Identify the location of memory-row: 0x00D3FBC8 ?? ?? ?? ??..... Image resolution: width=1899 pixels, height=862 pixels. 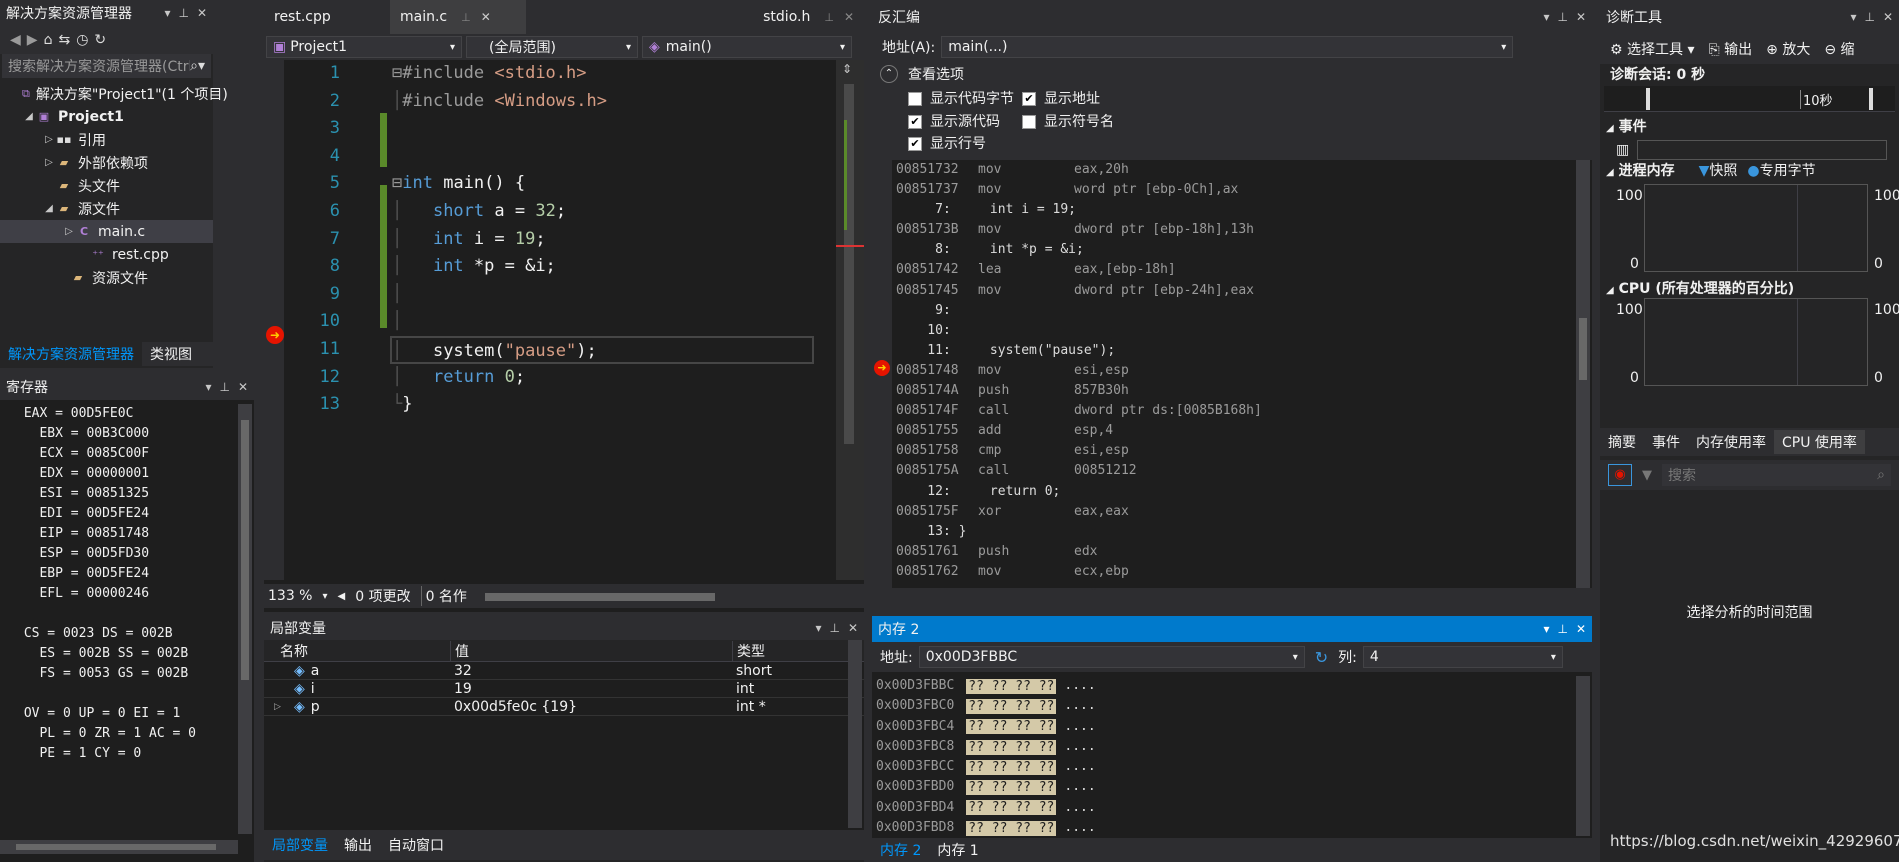
(1234, 747).